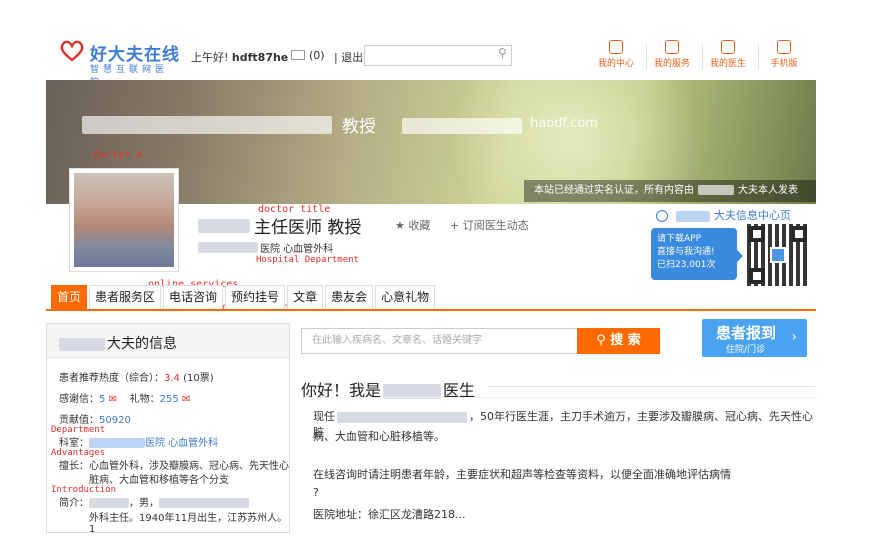  I want to click on specialty-label: 擅长：, so click(74, 466).